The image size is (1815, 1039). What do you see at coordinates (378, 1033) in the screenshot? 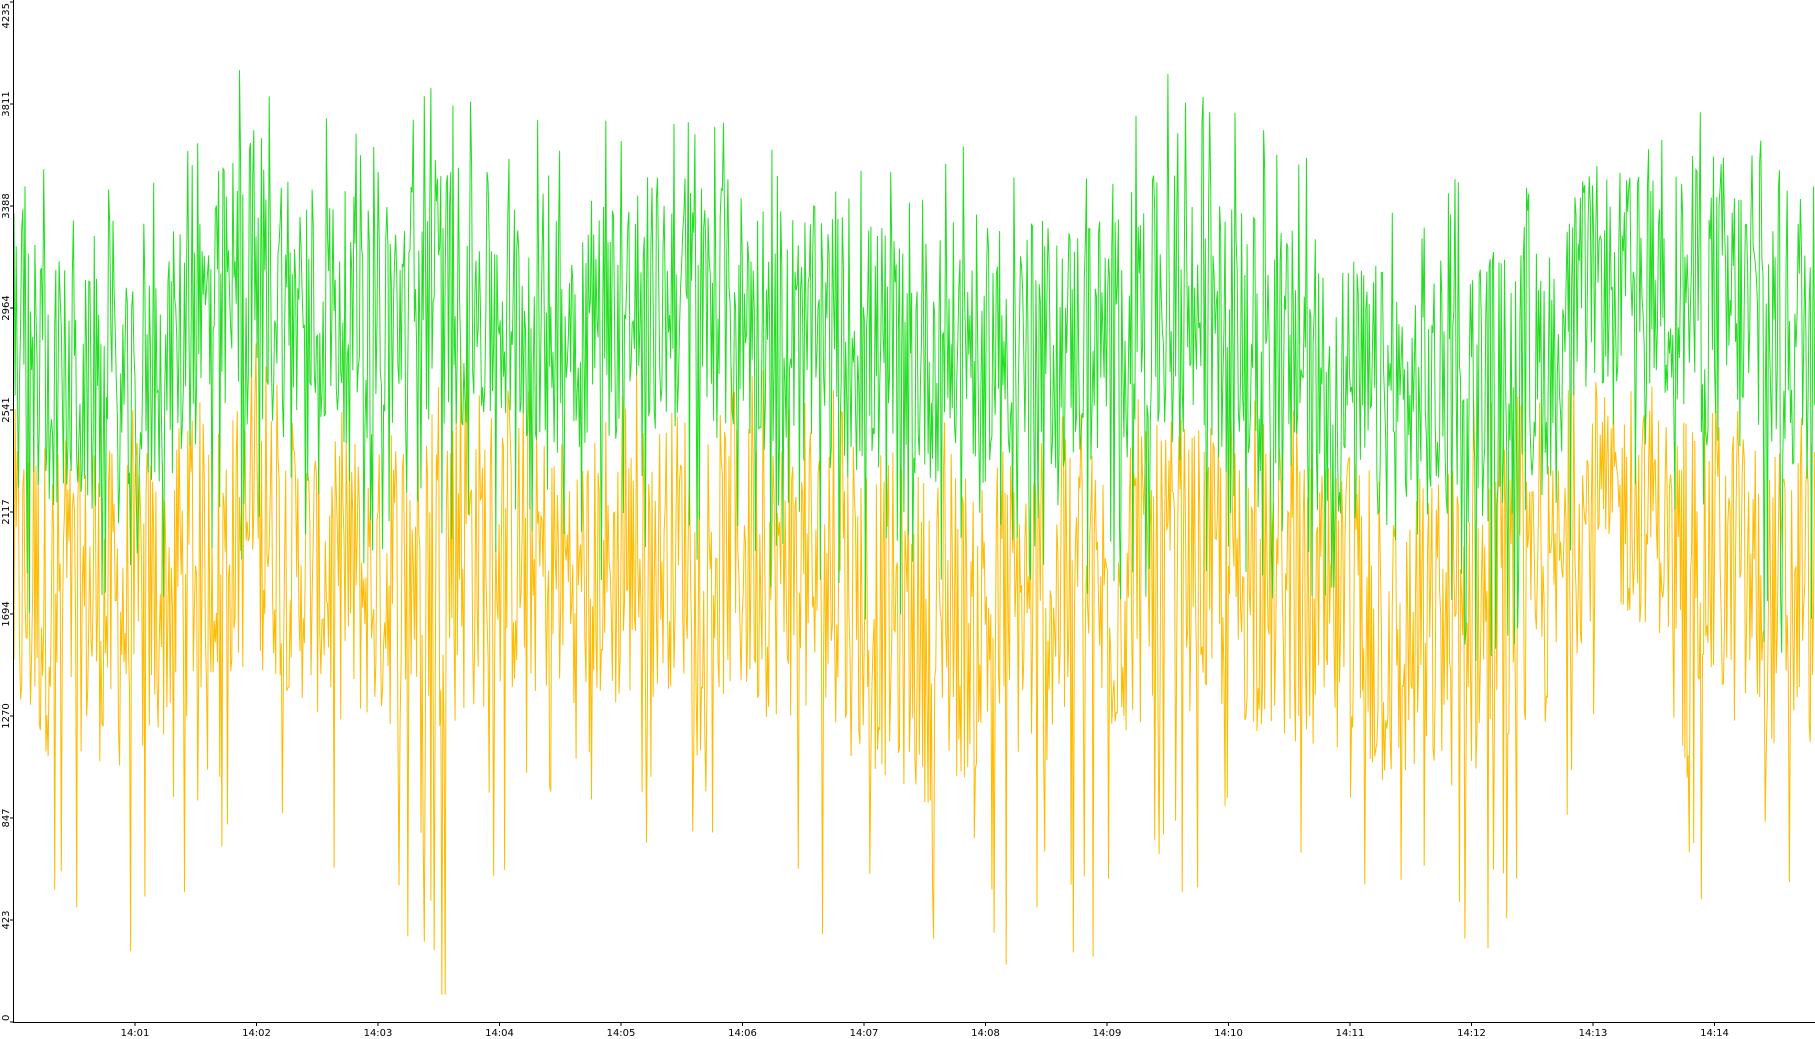
I see `x-tick-label: 14:03` at bounding box center [378, 1033].